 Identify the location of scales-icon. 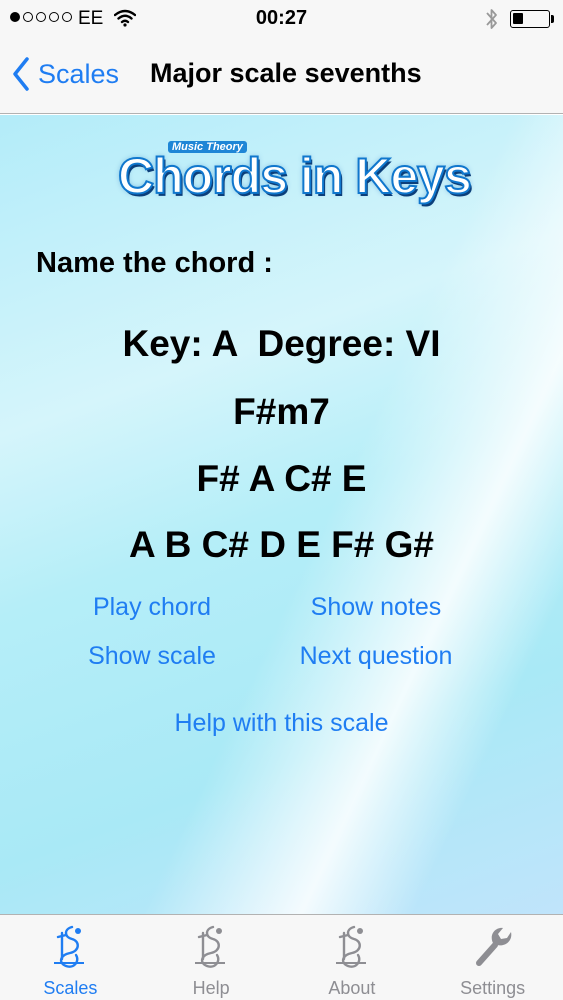
(69, 946).